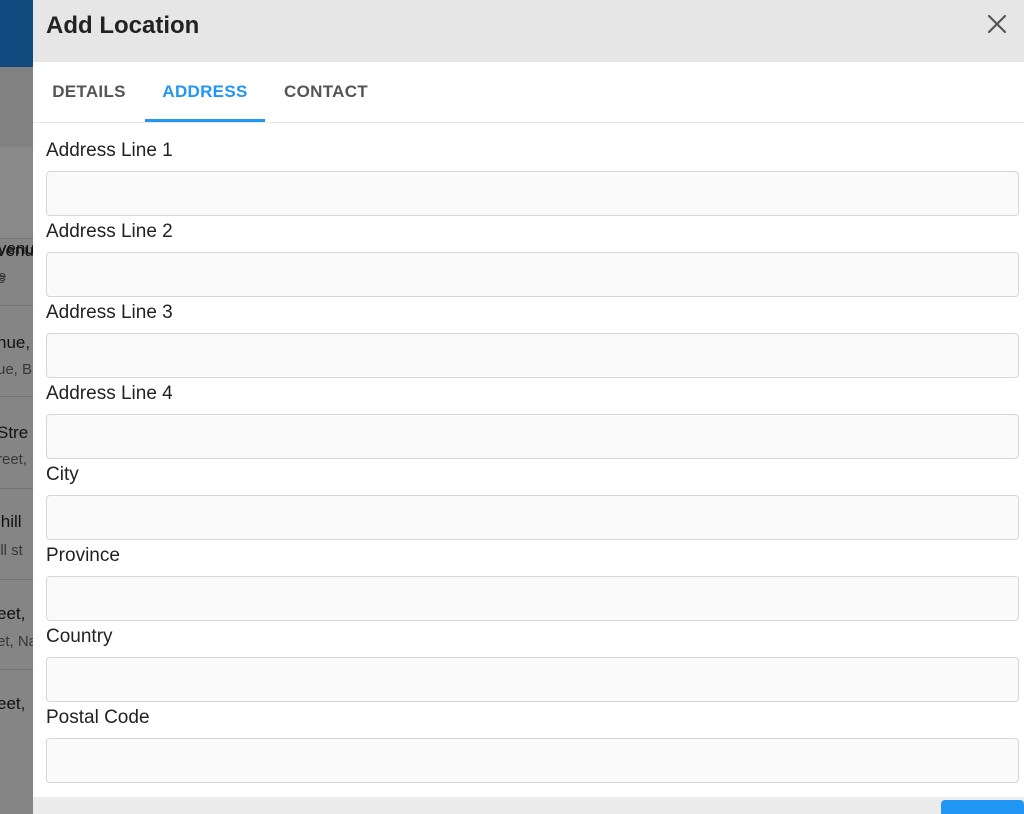  I want to click on country-label: Country, so click(79, 636).